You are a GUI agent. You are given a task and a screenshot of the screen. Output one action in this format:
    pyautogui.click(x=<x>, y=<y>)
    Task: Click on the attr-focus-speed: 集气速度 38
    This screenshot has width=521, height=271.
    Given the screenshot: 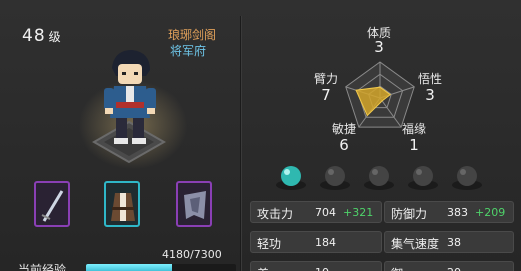 What is the action you would take?
    pyautogui.click(x=449, y=242)
    